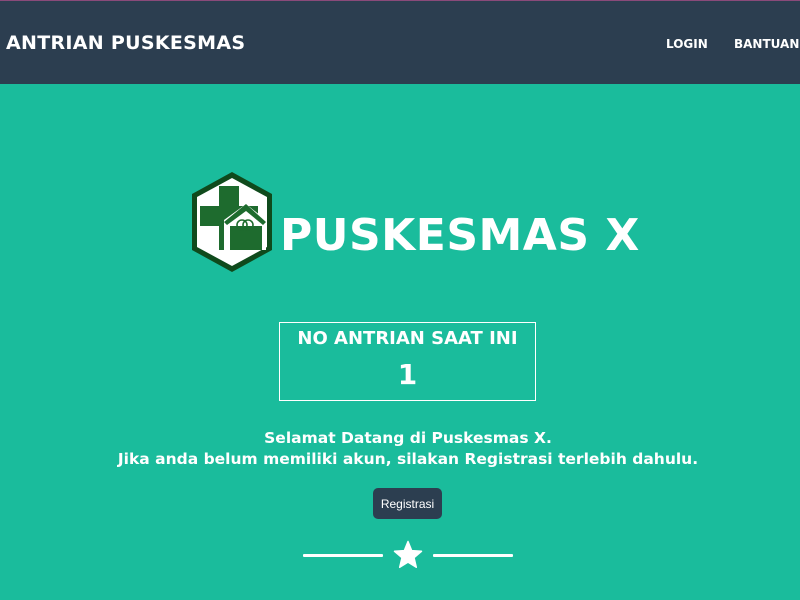 This screenshot has width=800, height=600. Describe the element at coordinates (343, 555) in the screenshot. I see `divider-line-left` at that location.